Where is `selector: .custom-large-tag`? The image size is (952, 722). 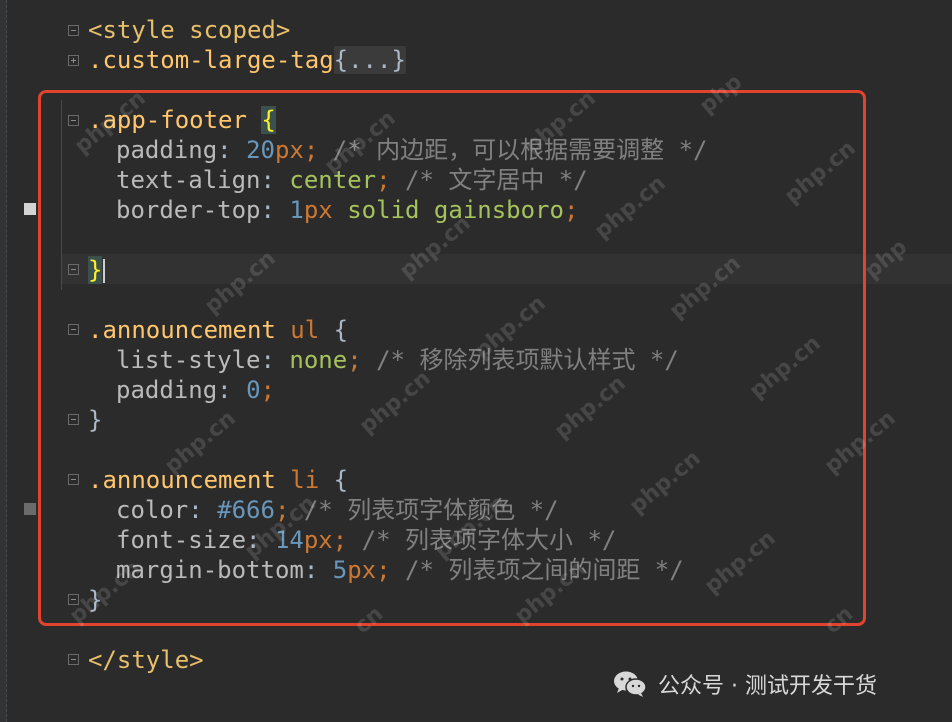
selector: .custom-large-tag is located at coordinates (211, 60).